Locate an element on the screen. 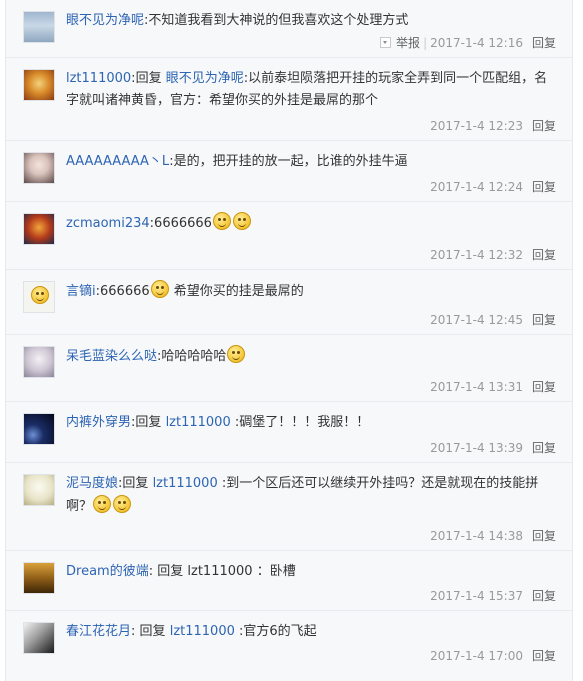 This screenshot has width=583, height=681. reply-time: 2017-1-4 14:38 is located at coordinates (476, 536).